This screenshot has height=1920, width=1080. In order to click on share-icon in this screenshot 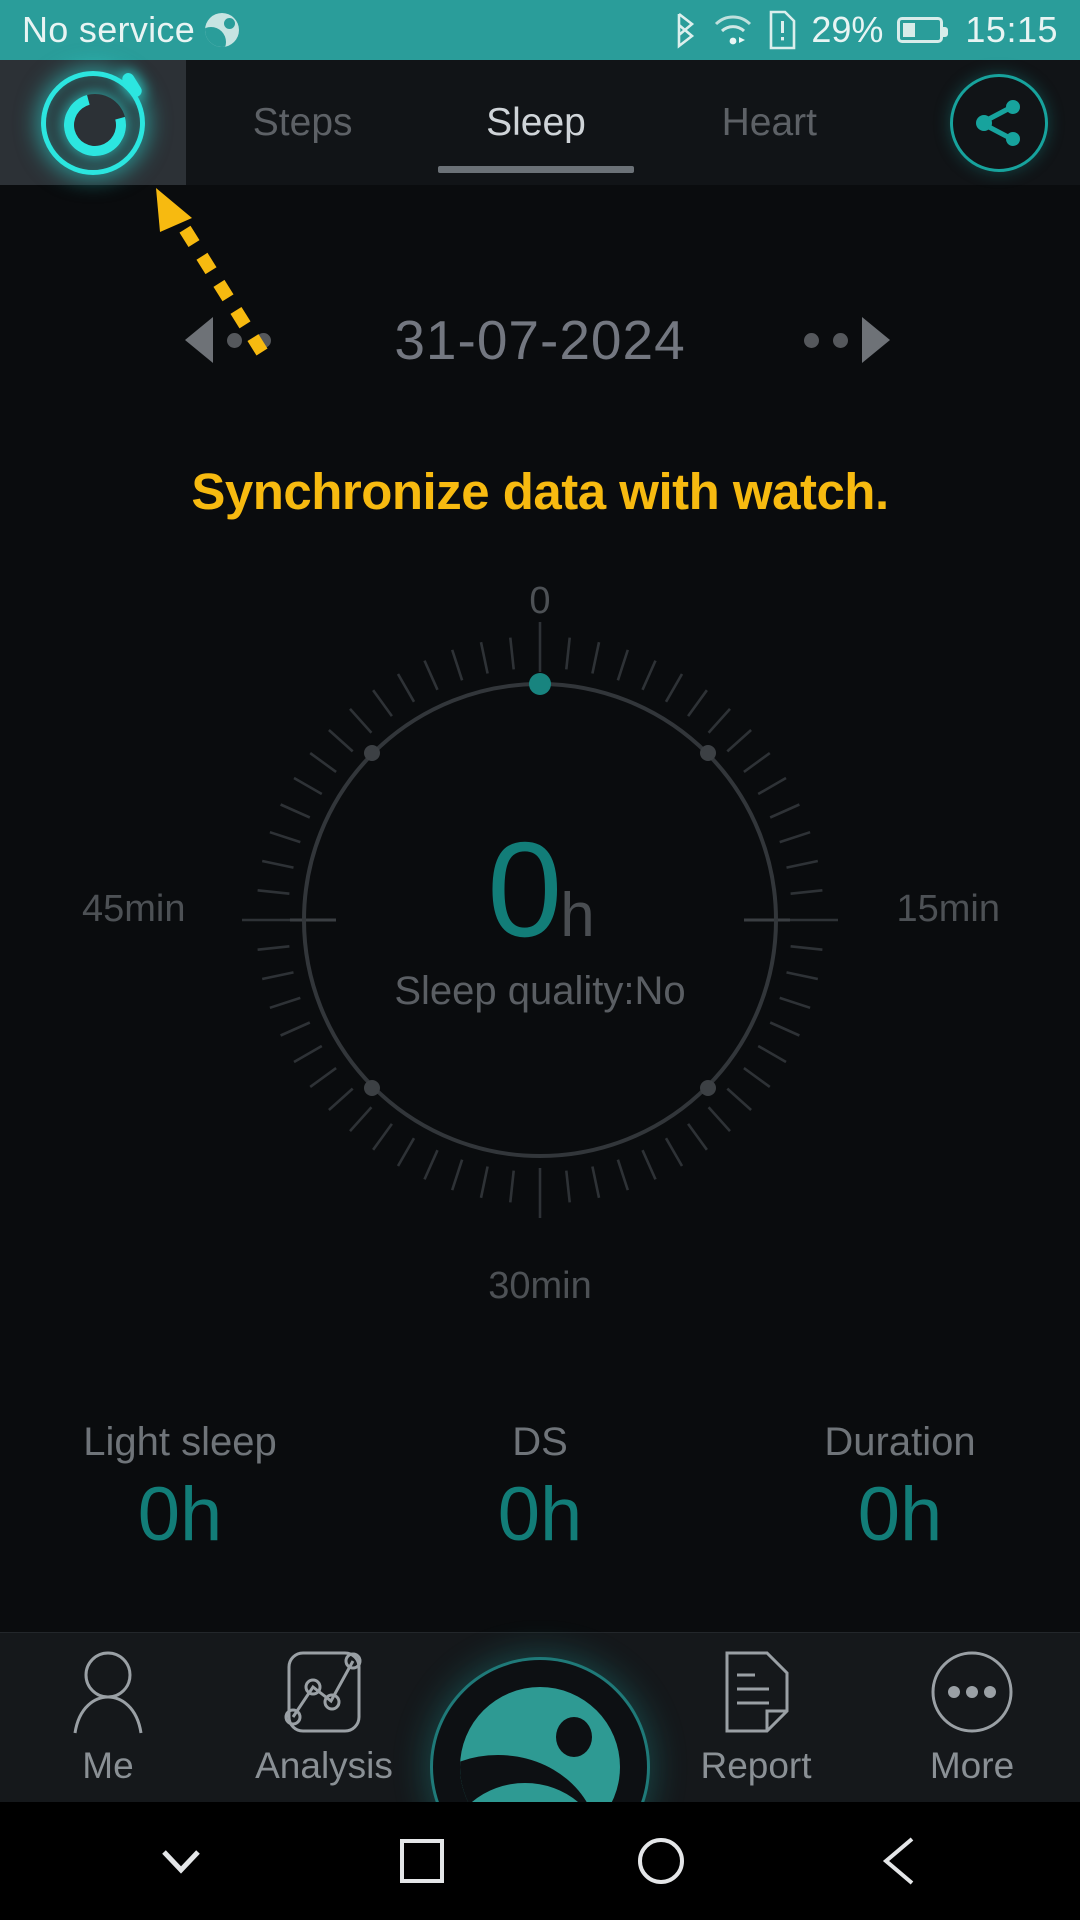, I will do `click(998, 122)`.